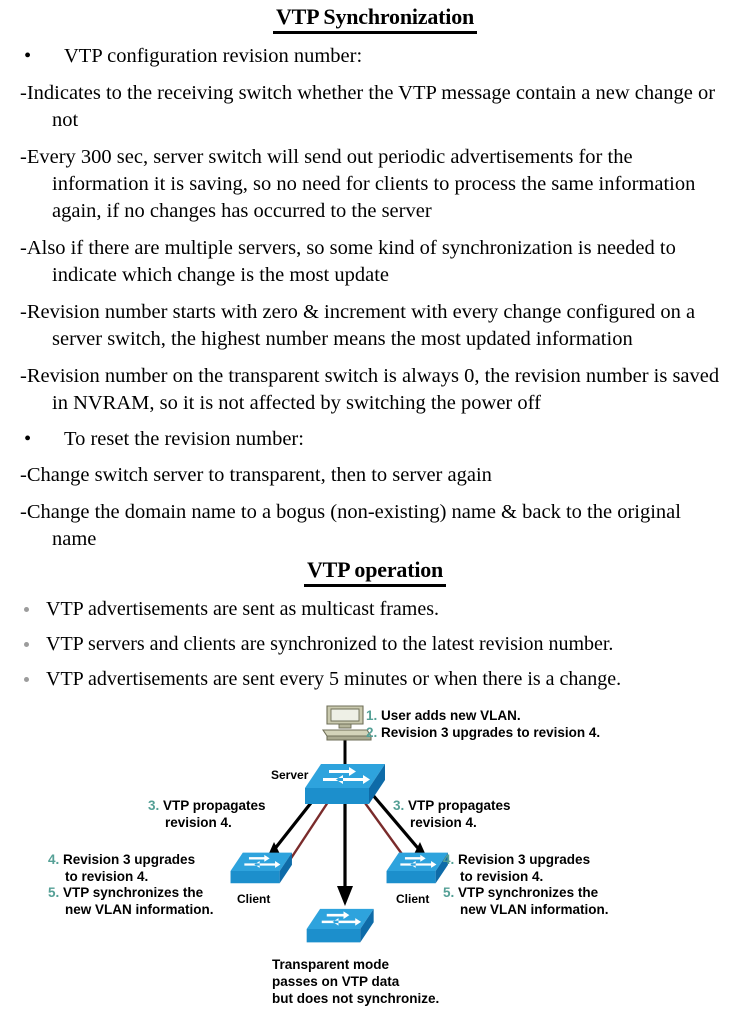 Image resolution: width=750 pixels, height=1020 pixels. What do you see at coordinates (107, 876) in the screenshot?
I see `note-client-left-step4-text2: to revision 4.` at bounding box center [107, 876].